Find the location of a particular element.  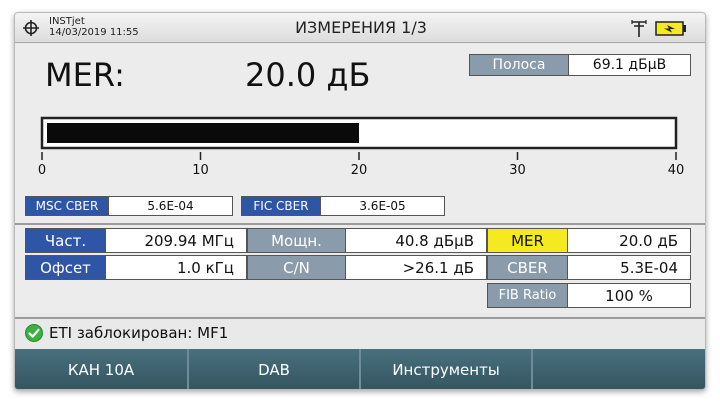

bandwidth-value: 69.1 дБµВ is located at coordinates (629, 65).